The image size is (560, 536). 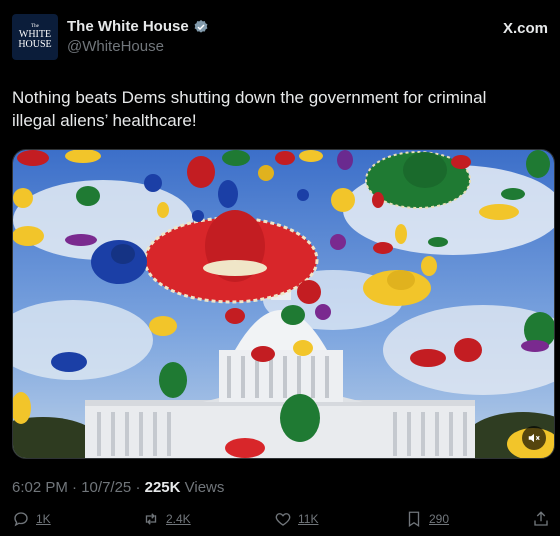 What do you see at coordinates (40, 487) in the screenshot?
I see `tweet-time: 6:02 PM` at bounding box center [40, 487].